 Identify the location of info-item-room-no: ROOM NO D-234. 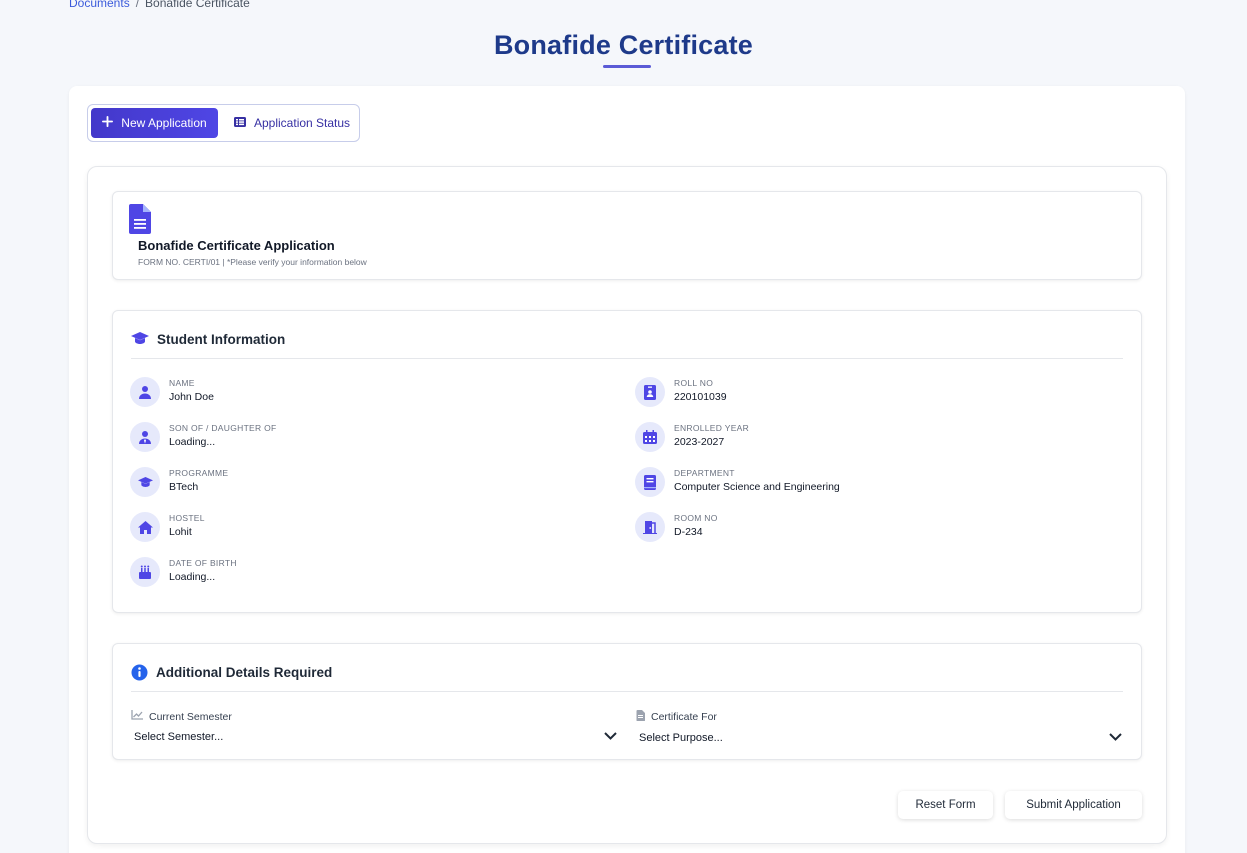
(676, 527).